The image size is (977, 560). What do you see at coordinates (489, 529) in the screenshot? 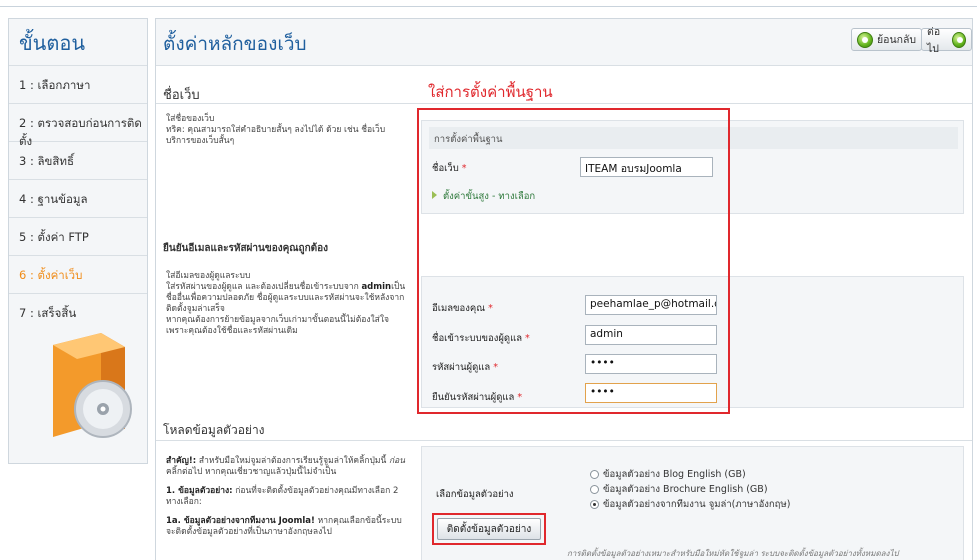
I see `install-highlight-box` at bounding box center [489, 529].